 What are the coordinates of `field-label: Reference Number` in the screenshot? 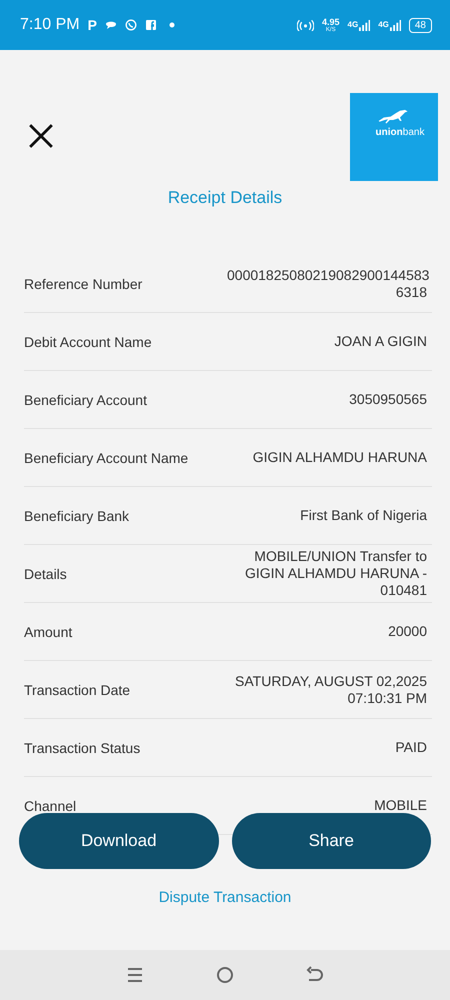 It's located at (83, 284).